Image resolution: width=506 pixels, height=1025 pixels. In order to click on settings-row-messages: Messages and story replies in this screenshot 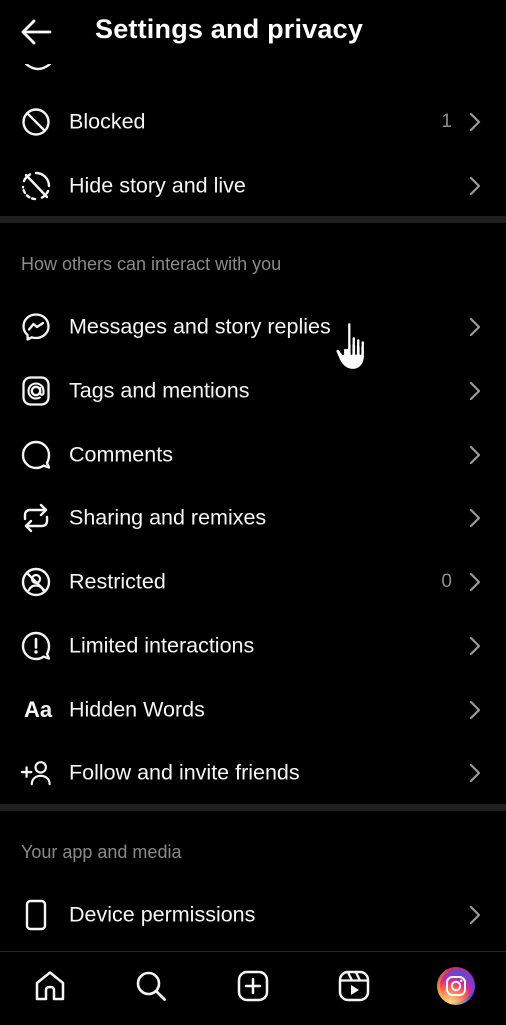, I will do `click(253, 327)`.